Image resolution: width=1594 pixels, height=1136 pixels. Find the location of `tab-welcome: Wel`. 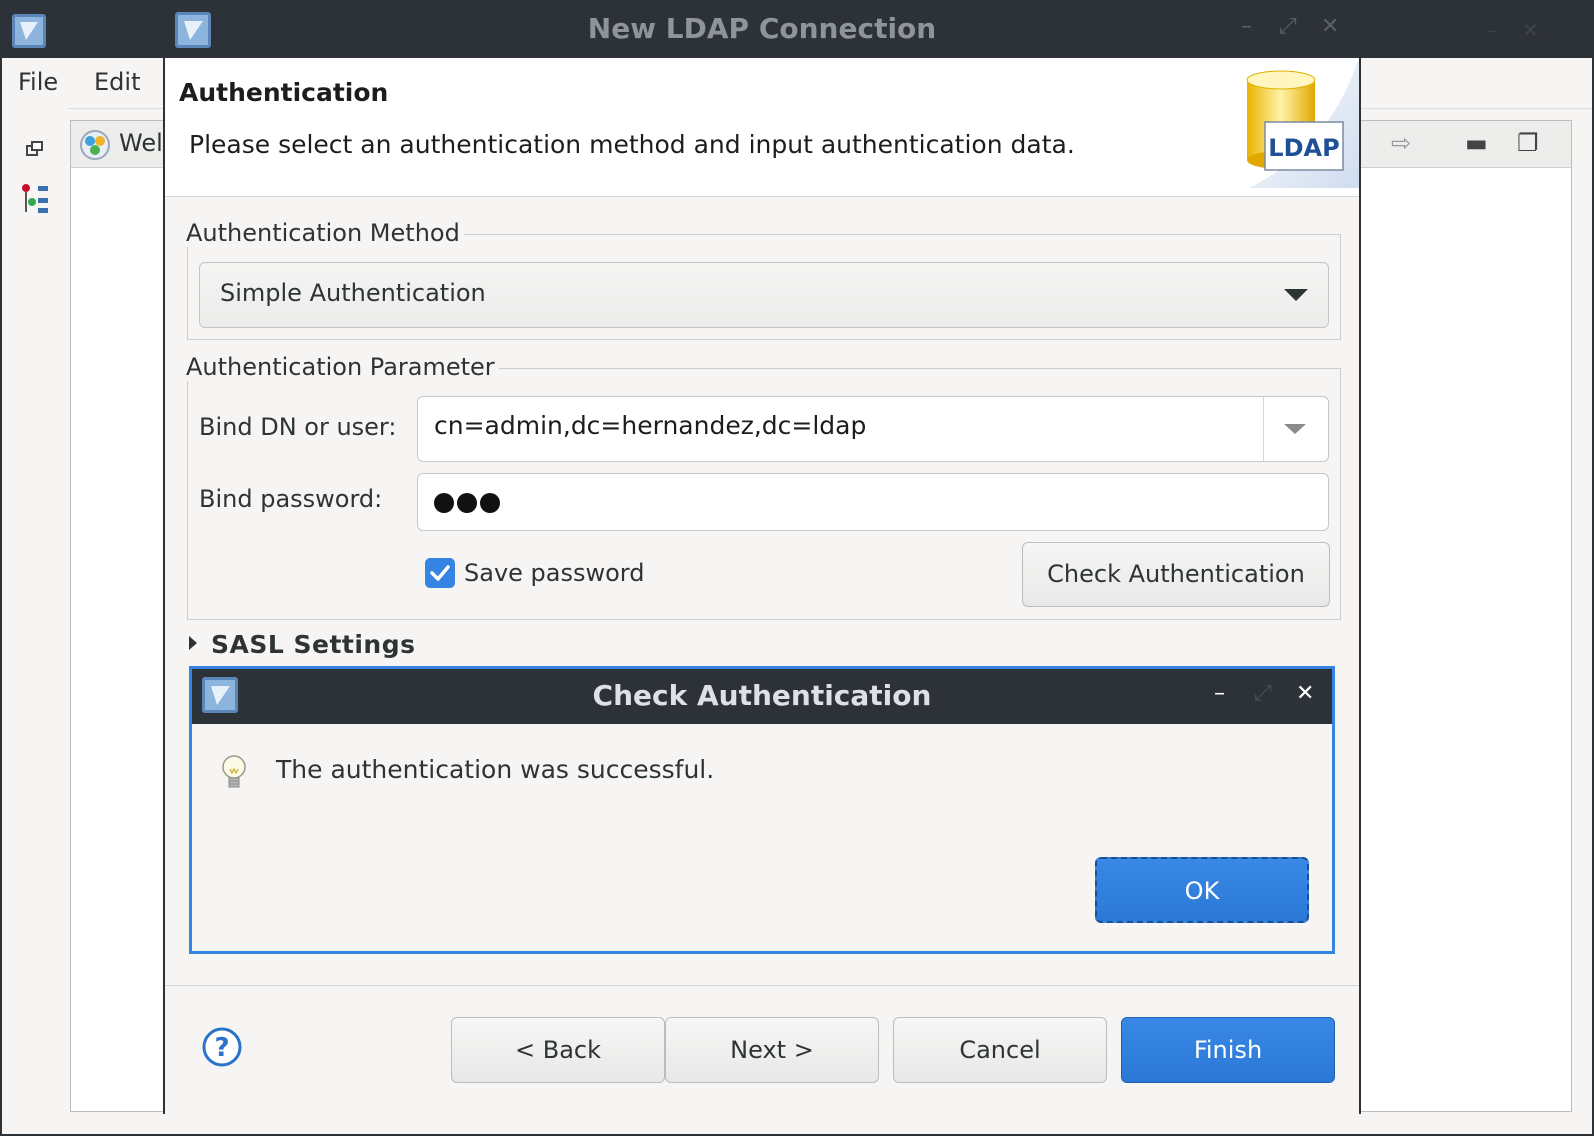

tab-welcome: Wel is located at coordinates (141, 143).